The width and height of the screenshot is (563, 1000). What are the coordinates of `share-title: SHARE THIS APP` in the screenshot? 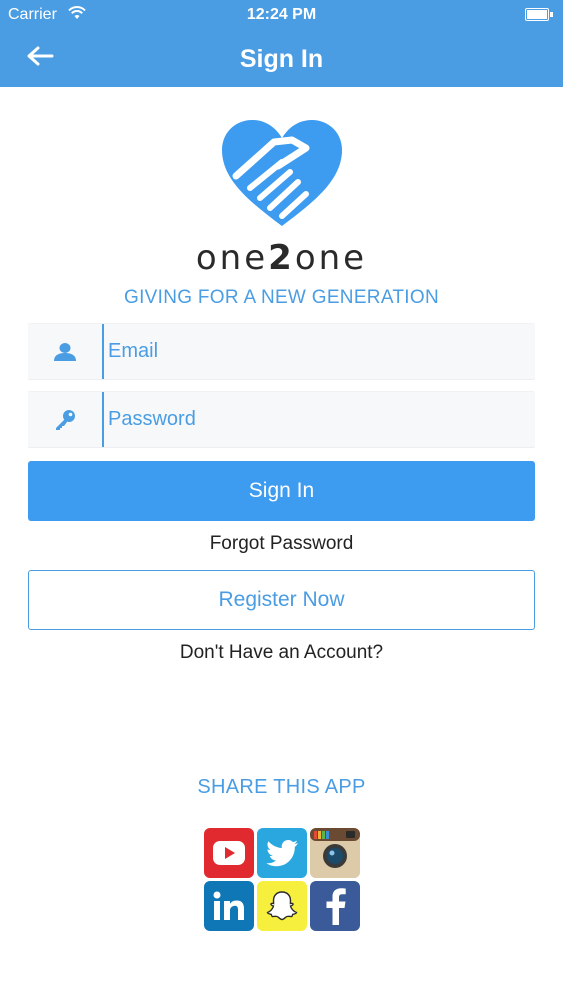 It's located at (281, 787).